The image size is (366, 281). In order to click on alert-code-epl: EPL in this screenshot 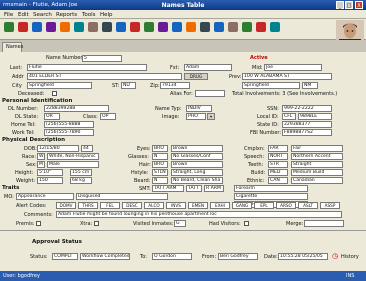, I will do `click(264, 205)`.